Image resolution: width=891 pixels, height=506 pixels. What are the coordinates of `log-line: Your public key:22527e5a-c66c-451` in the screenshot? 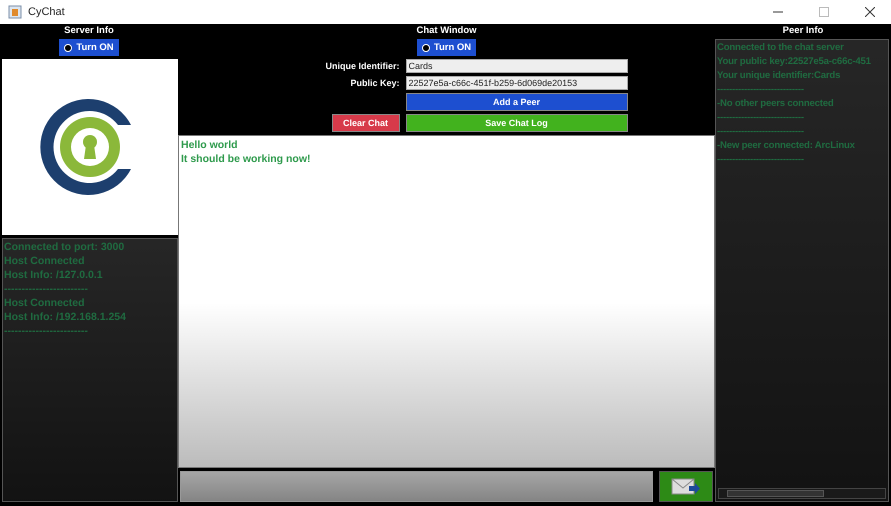 It's located at (794, 62).